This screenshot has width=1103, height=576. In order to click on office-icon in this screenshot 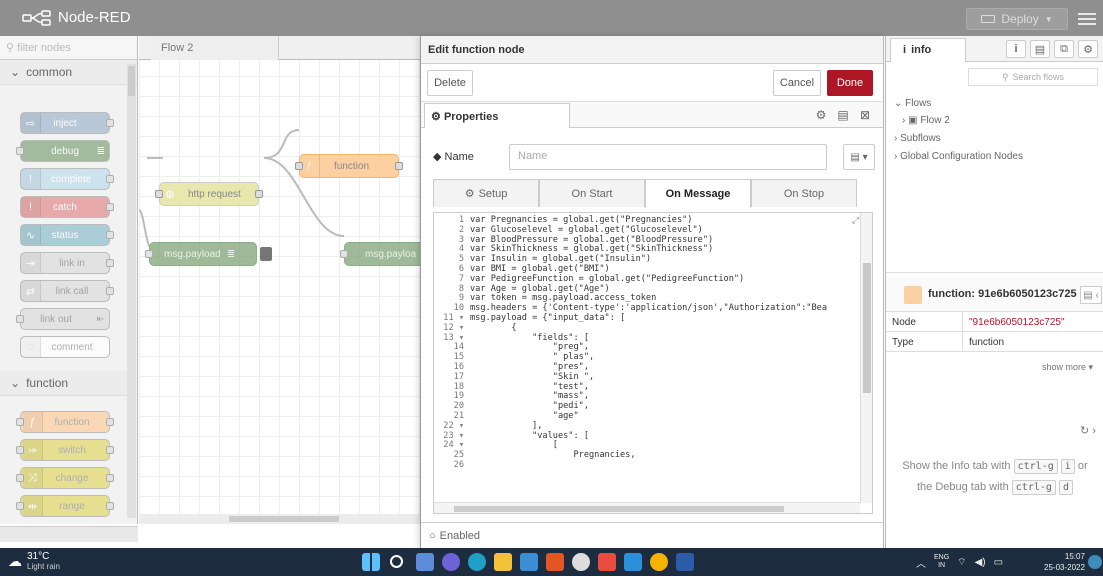, I will do `click(555, 562)`.